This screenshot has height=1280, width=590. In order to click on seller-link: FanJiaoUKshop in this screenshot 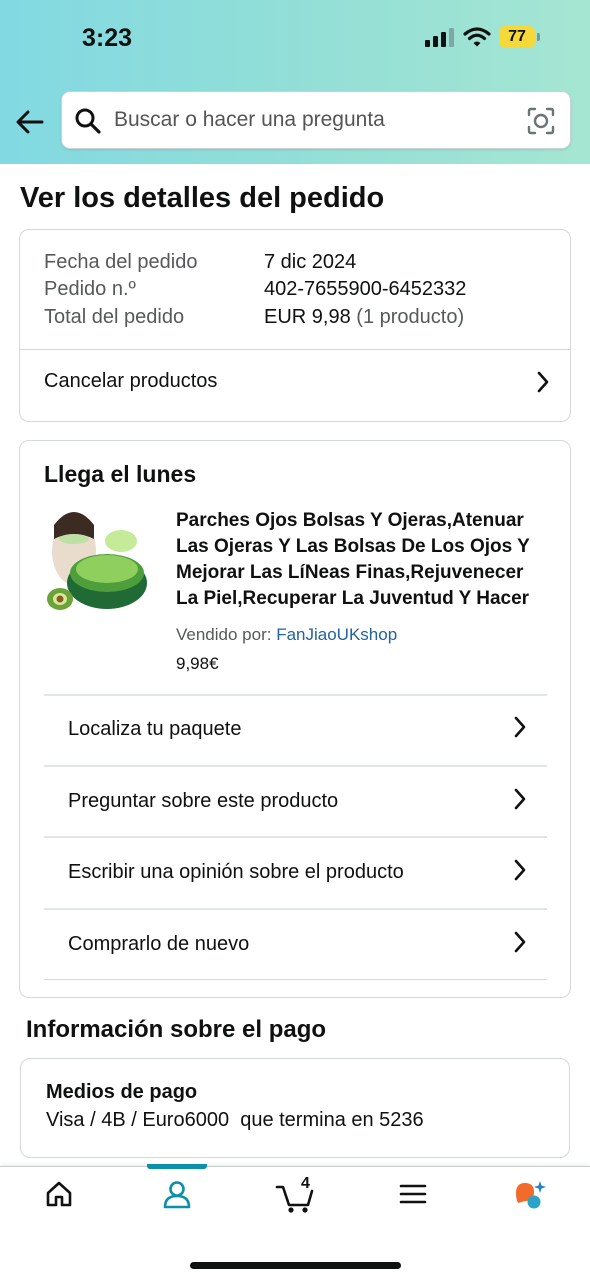, I will do `click(336, 634)`.